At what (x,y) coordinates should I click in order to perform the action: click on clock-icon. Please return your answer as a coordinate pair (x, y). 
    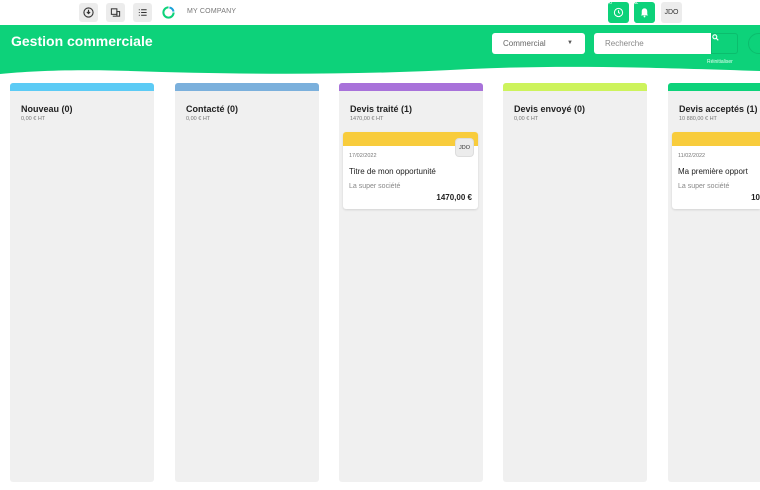
    Looking at the image, I should click on (618, 12).